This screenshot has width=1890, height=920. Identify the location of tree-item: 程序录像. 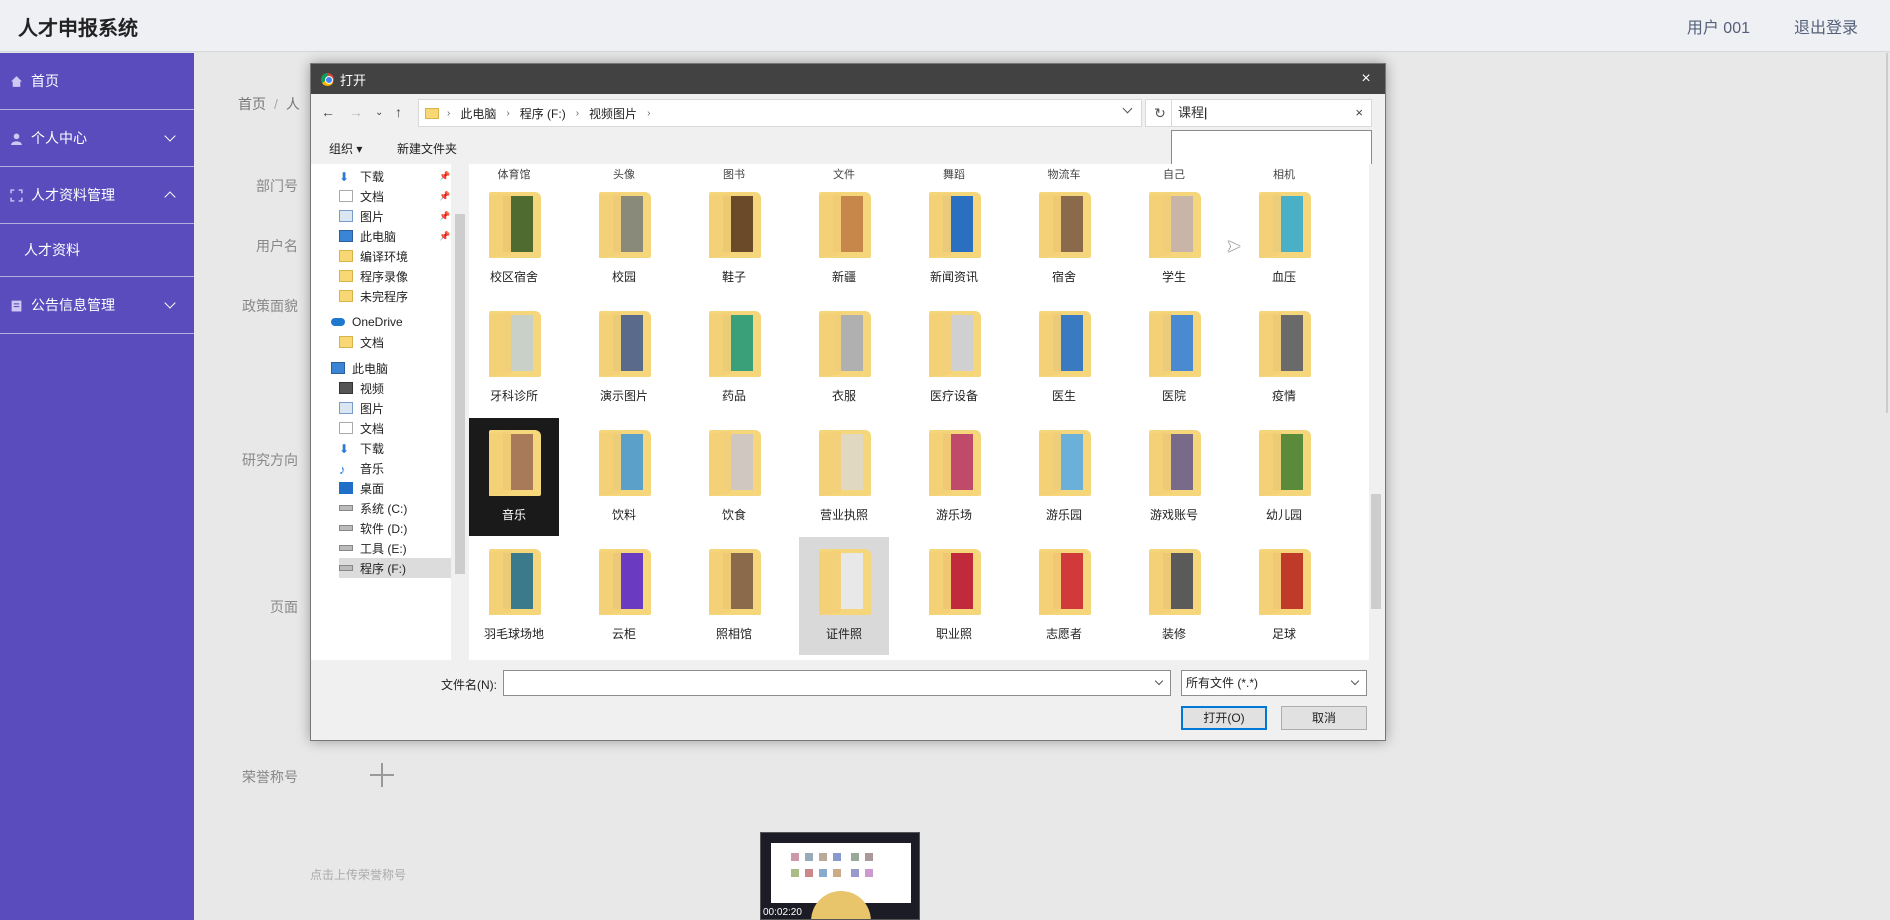
(373, 276).